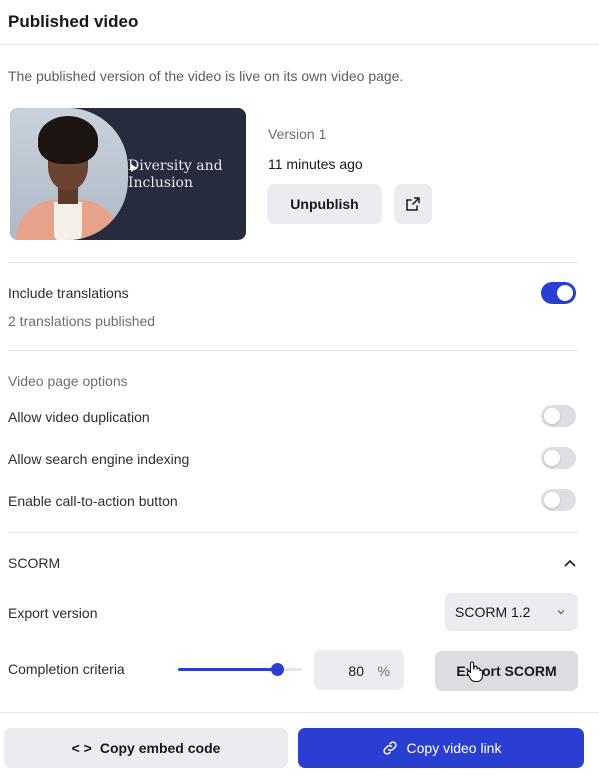  What do you see at coordinates (278, 669) in the screenshot?
I see `slider-handle` at bounding box center [278, 669].